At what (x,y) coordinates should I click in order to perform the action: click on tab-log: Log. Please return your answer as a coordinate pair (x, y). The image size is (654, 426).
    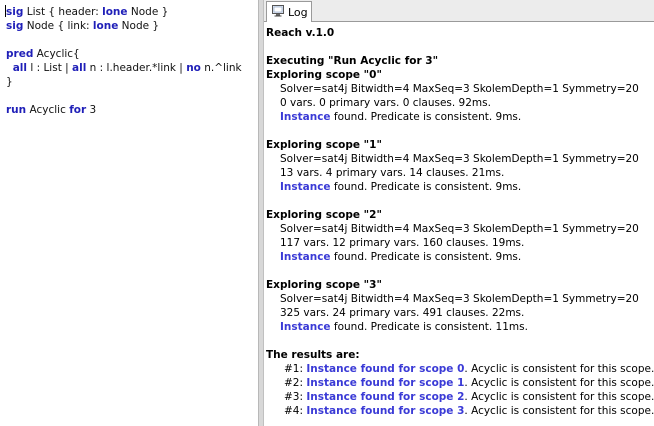
    Looking at the image, I should click on (289, 11).